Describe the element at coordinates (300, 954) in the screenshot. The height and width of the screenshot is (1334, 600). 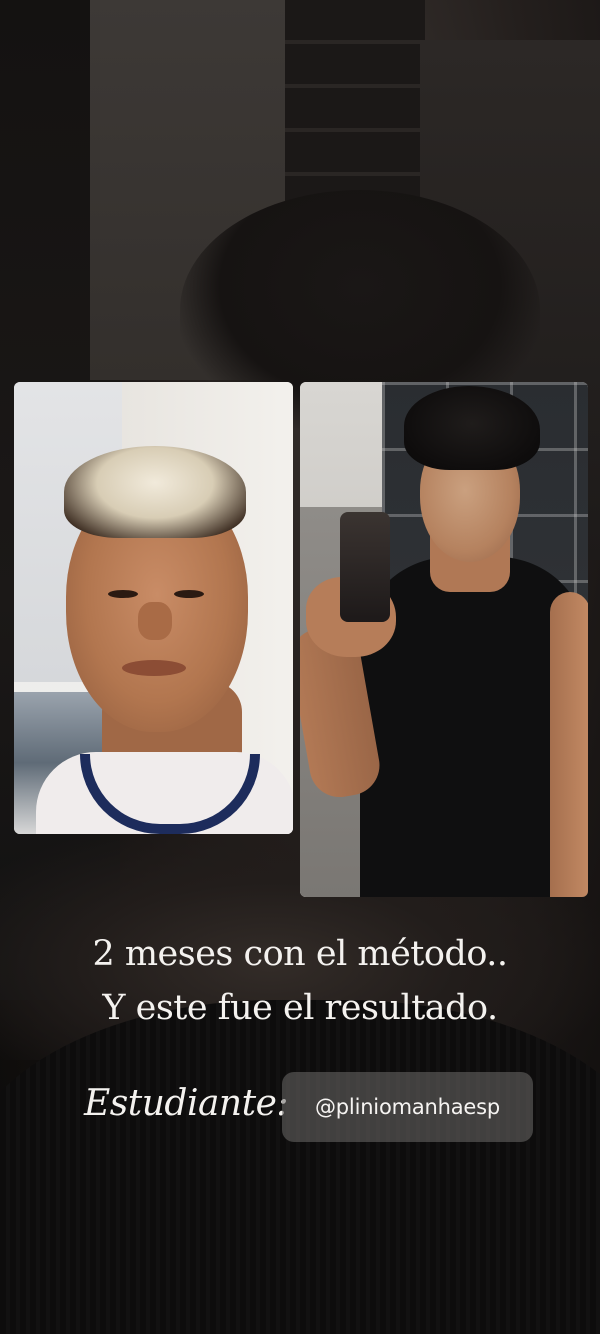
I see `caption-line-1: 2 meses con el método..` at that location.